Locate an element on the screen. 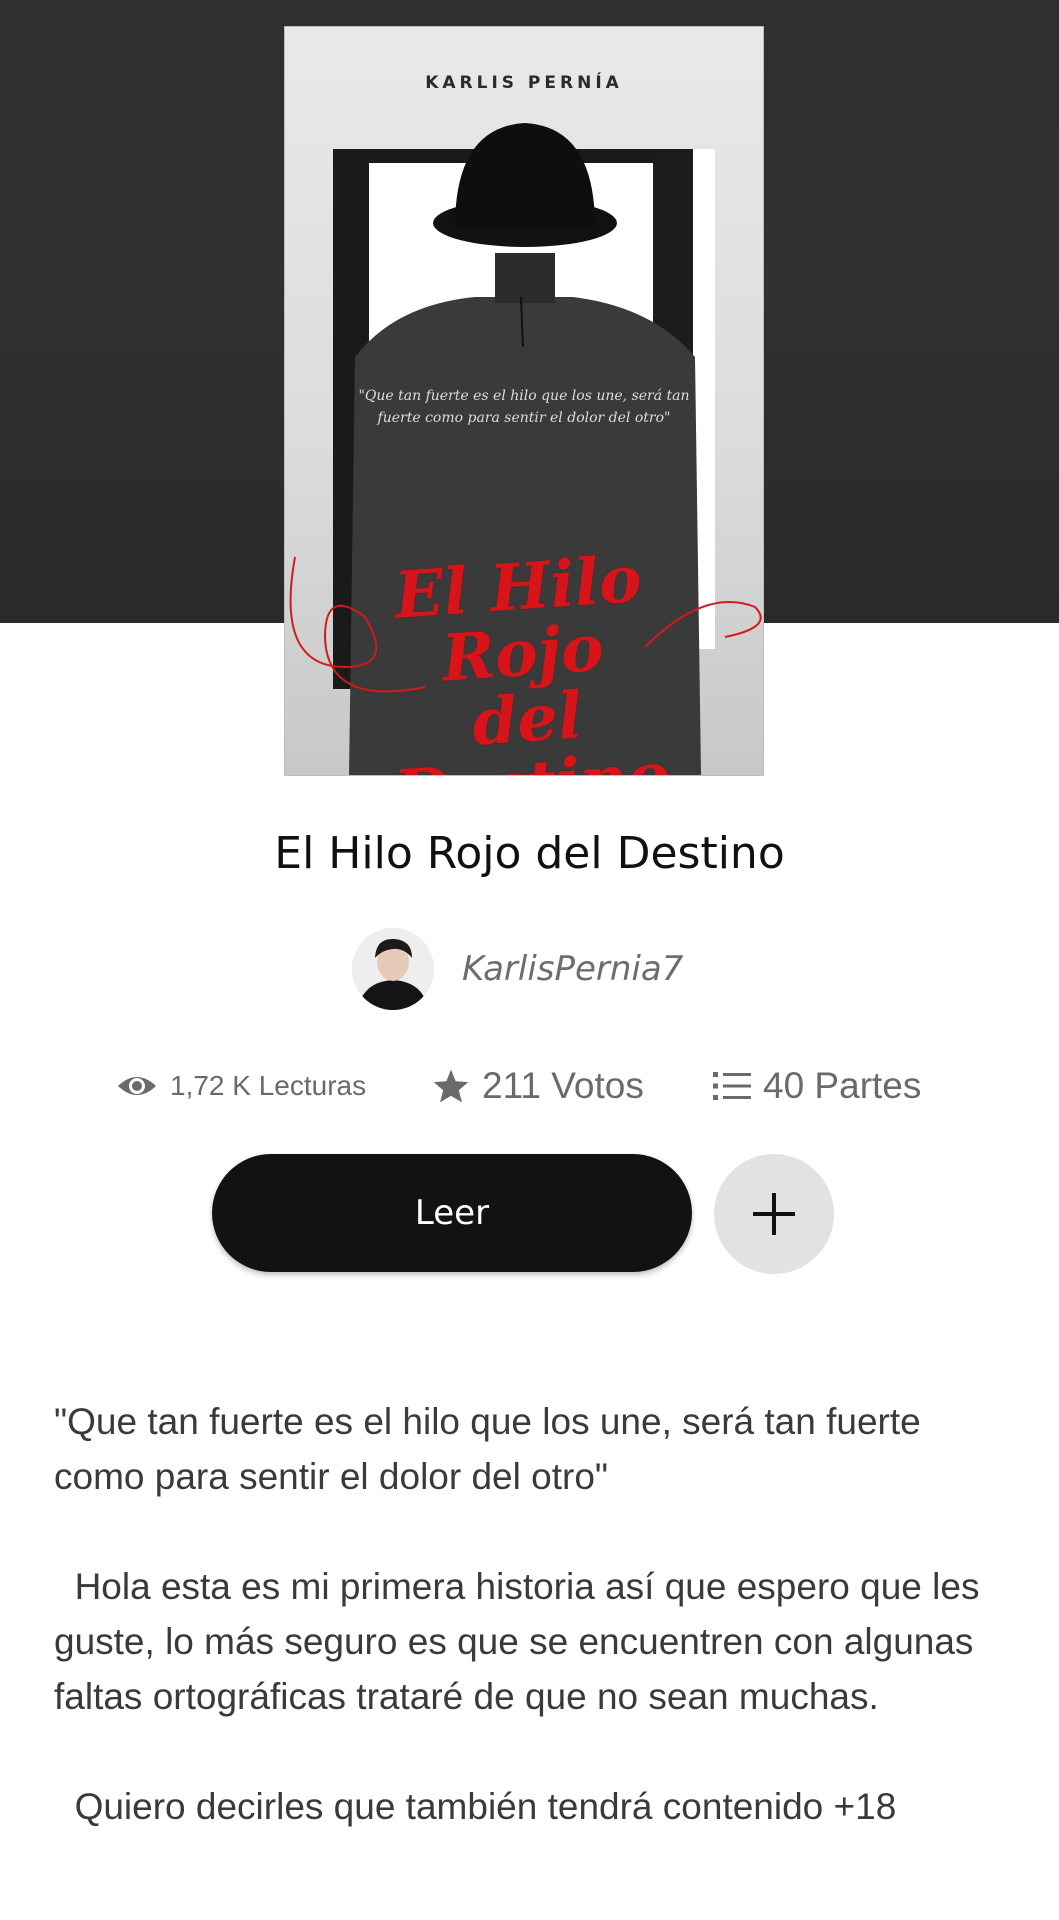  reads-stat: 1,72 K Lecturas is located at coordinates (241, 1086).